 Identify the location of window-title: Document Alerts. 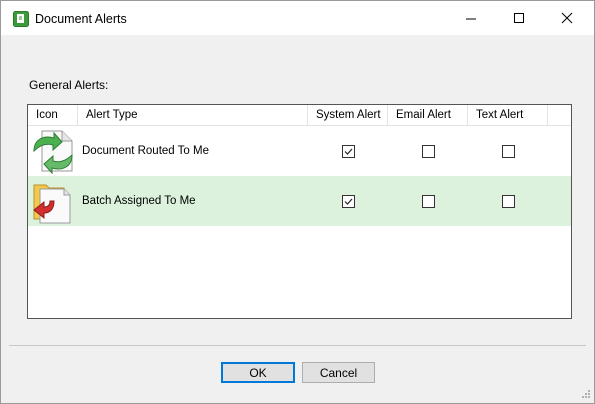
(81, 19).